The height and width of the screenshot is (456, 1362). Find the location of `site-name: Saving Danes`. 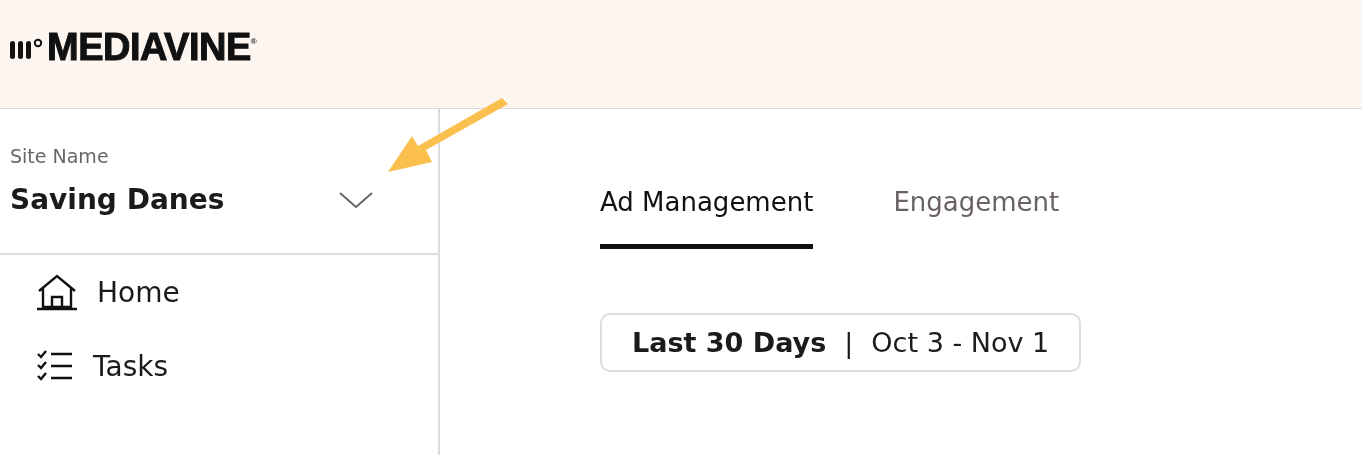

site-name: Saving Danes is located at coordinates (117, 199).